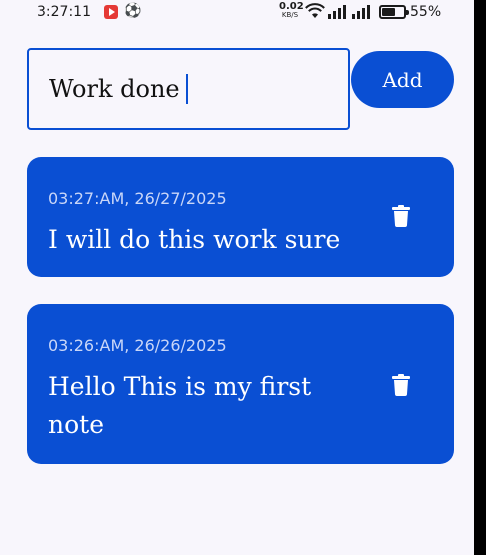 The width and height of the screenshot is (486, 555). Describe the element at coordinates (291, 10) in the screenshot. I see `network-speed: 0.02 KB/S` at that location.